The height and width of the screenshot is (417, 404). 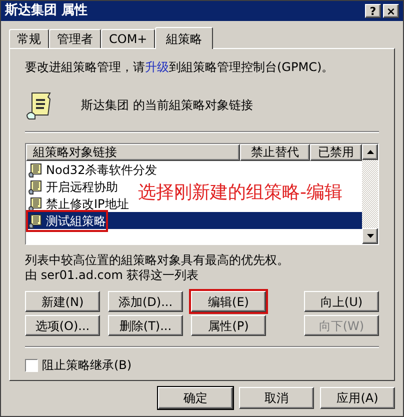 I want to click on list-item: Nod32杀毒软件分发, so click(x=93, y=169).